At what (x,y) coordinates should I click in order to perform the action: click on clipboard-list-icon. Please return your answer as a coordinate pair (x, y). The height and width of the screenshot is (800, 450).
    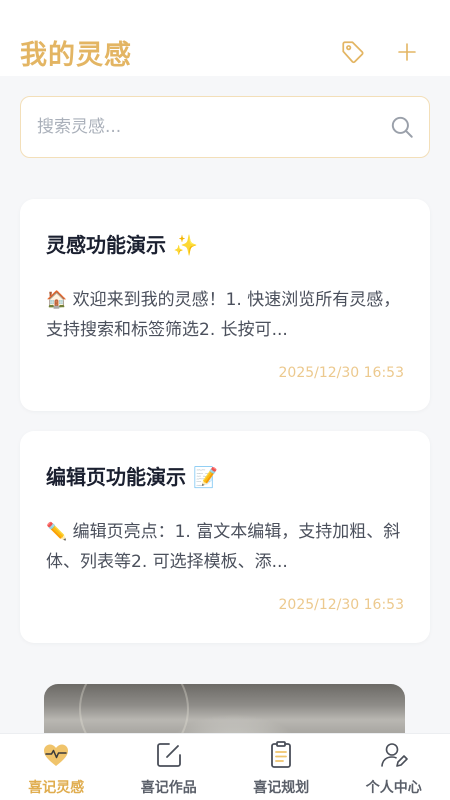
    Looking at the image, I should click on (281, 754).